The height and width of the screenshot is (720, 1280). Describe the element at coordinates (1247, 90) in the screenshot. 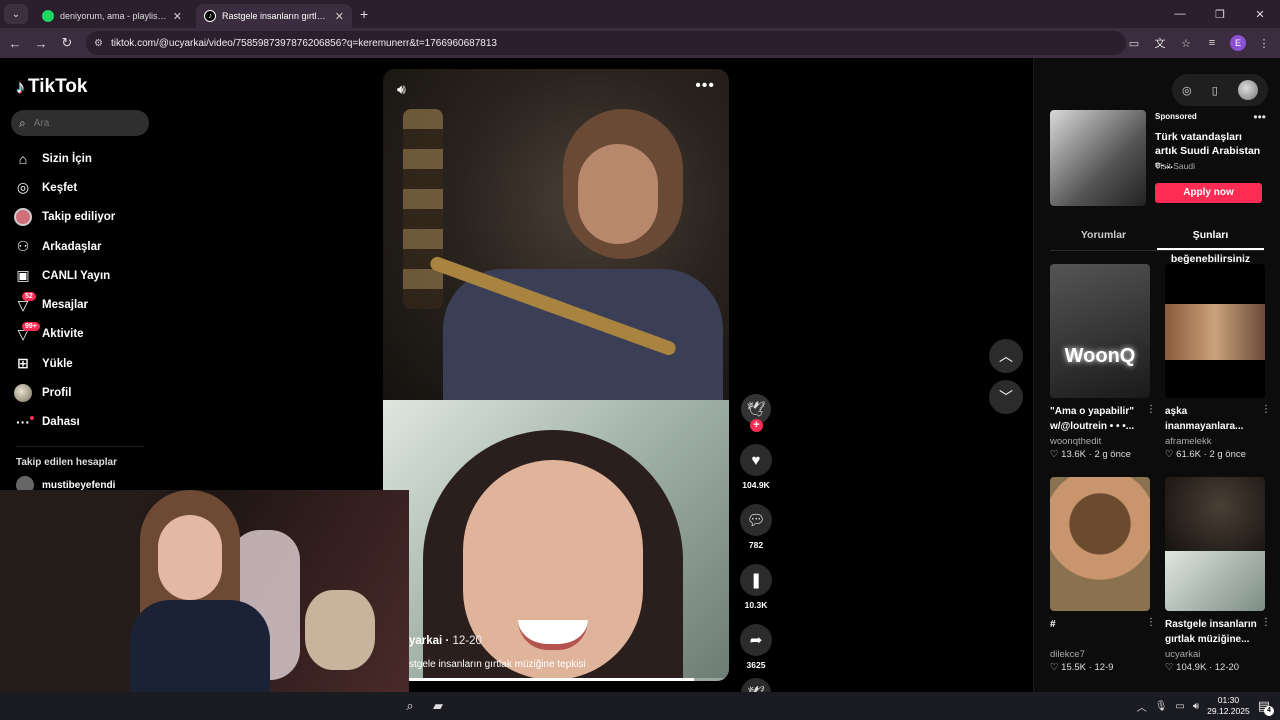

I see `user-avatar` at that location.